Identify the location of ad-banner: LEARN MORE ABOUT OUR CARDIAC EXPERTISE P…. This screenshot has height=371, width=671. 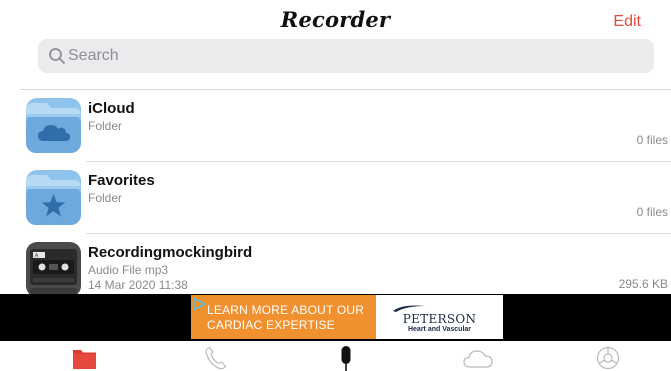
(335, 317).